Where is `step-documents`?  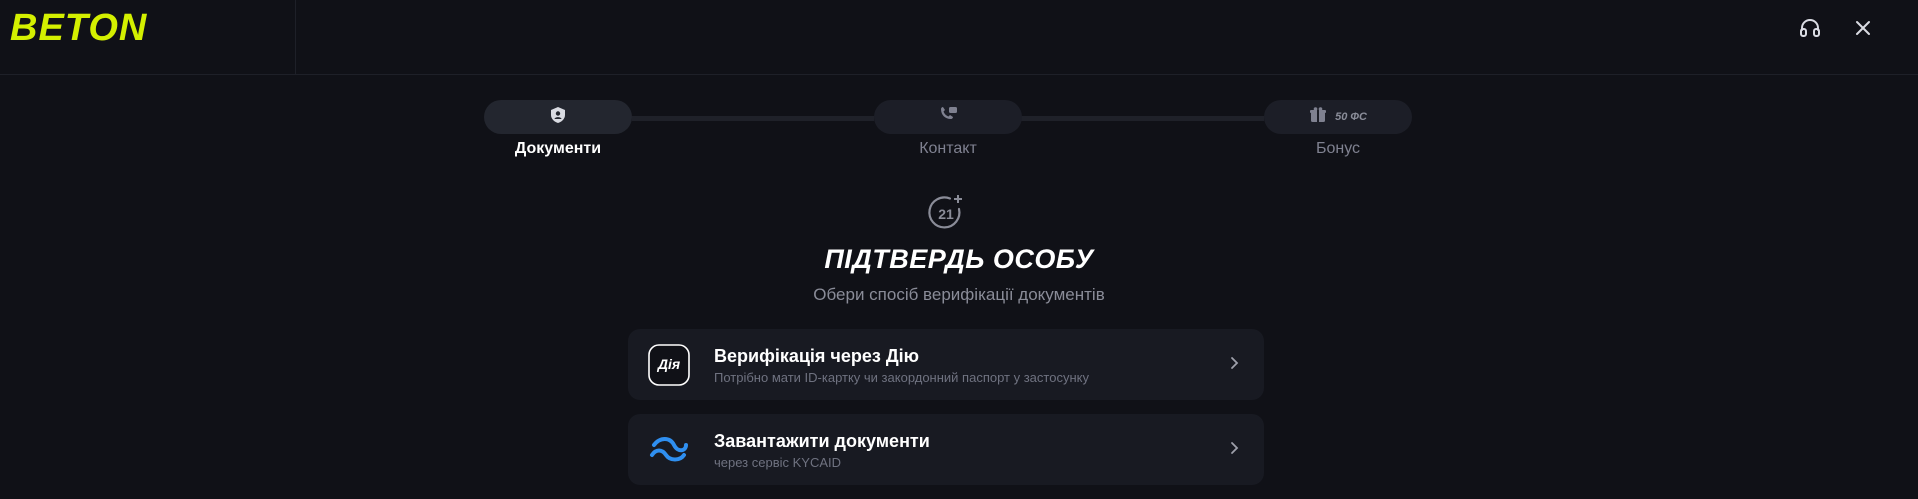
step-documents is located at coordinates (558, 117).